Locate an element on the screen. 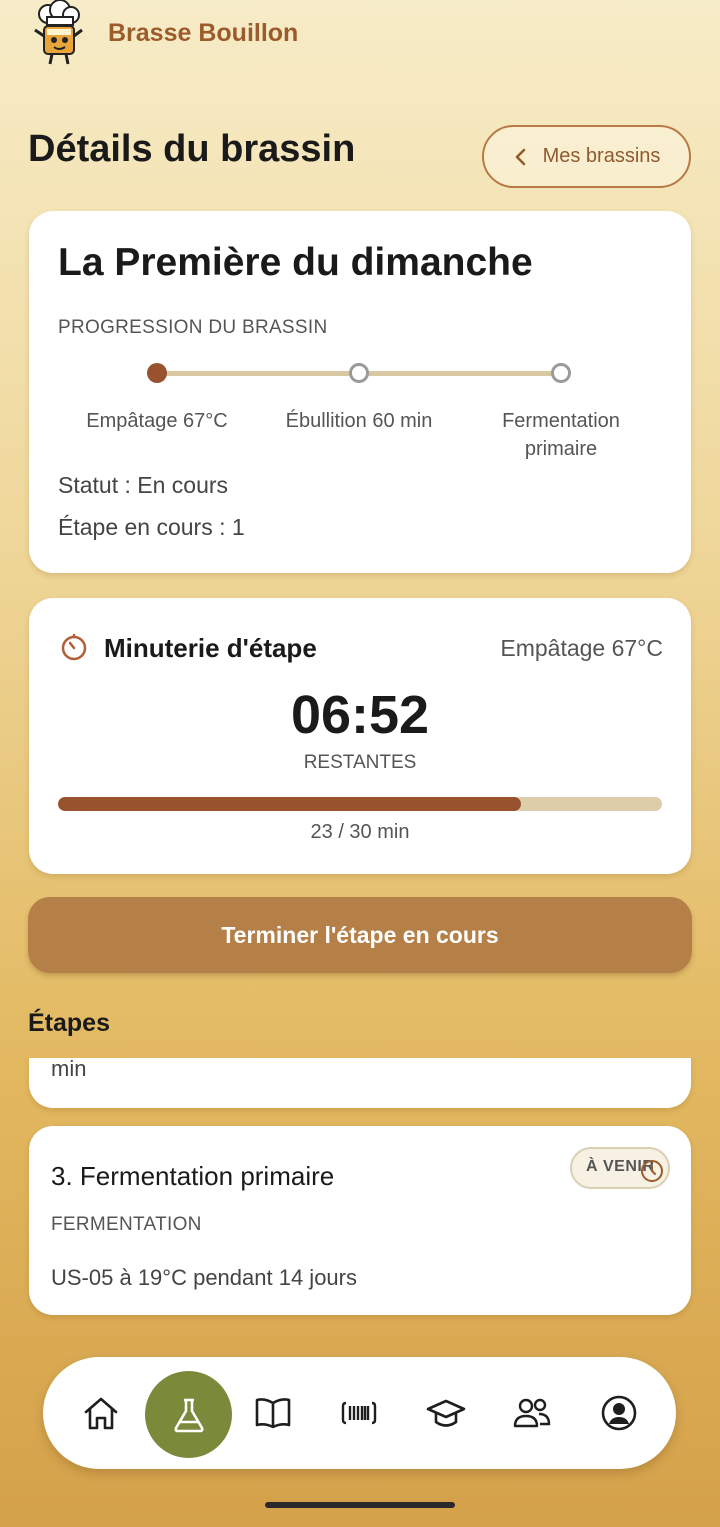  tab-profile is located at coordinates (619, 1413).